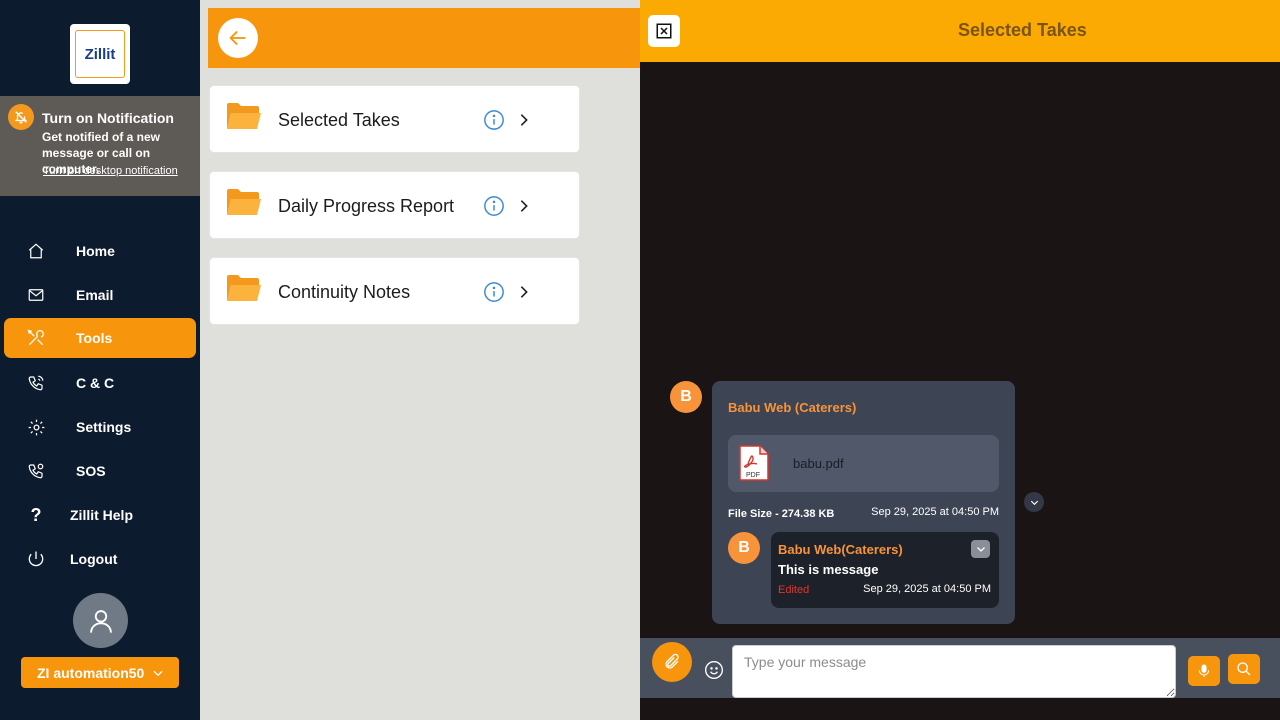  I want to click on back-button, so click(238, 38).